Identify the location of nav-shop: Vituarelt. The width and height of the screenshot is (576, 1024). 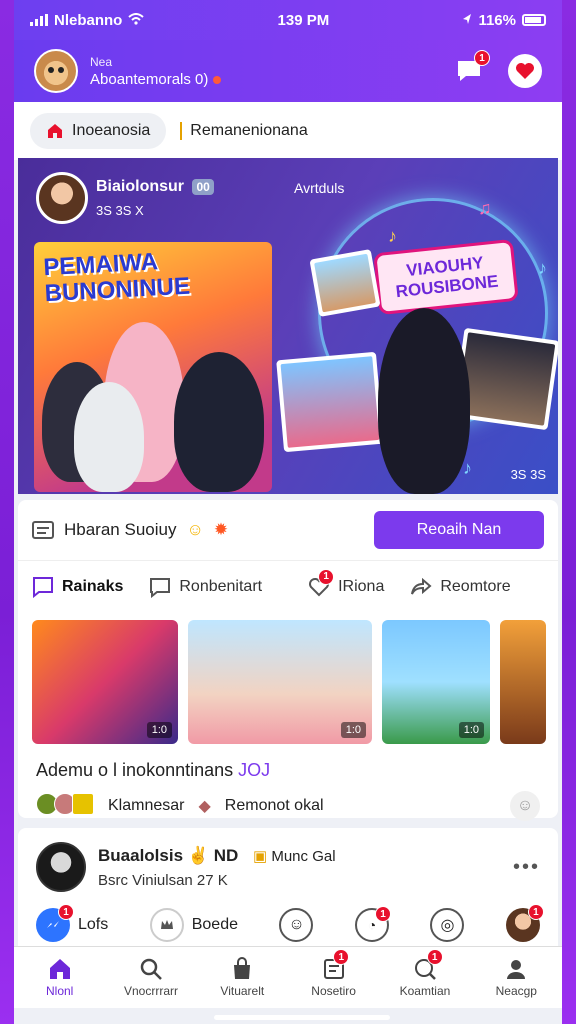
(242, 977).